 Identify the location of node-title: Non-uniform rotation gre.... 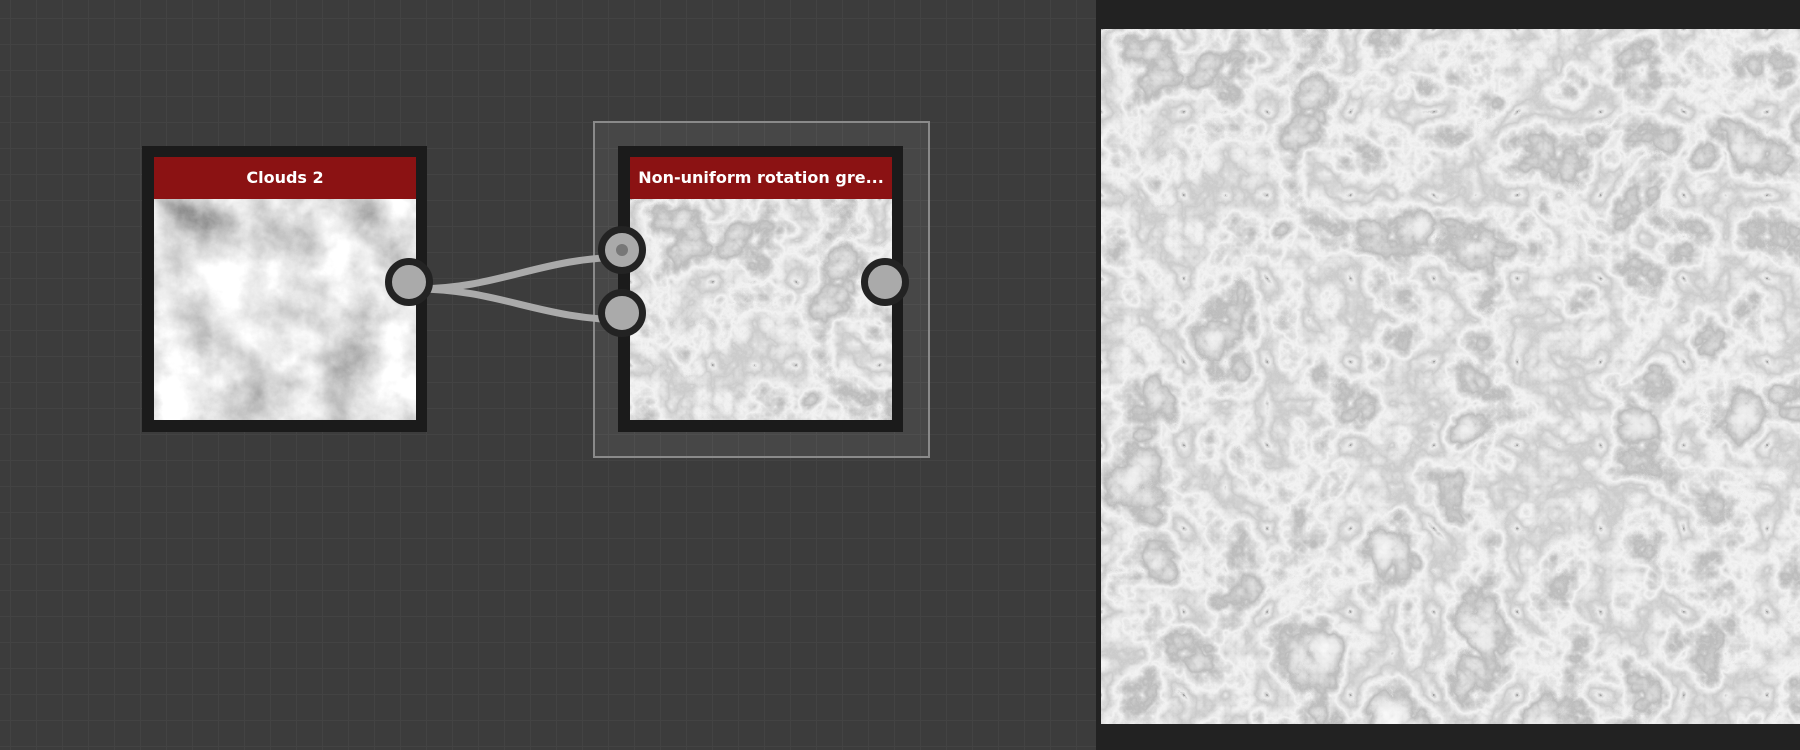
(761, 178).